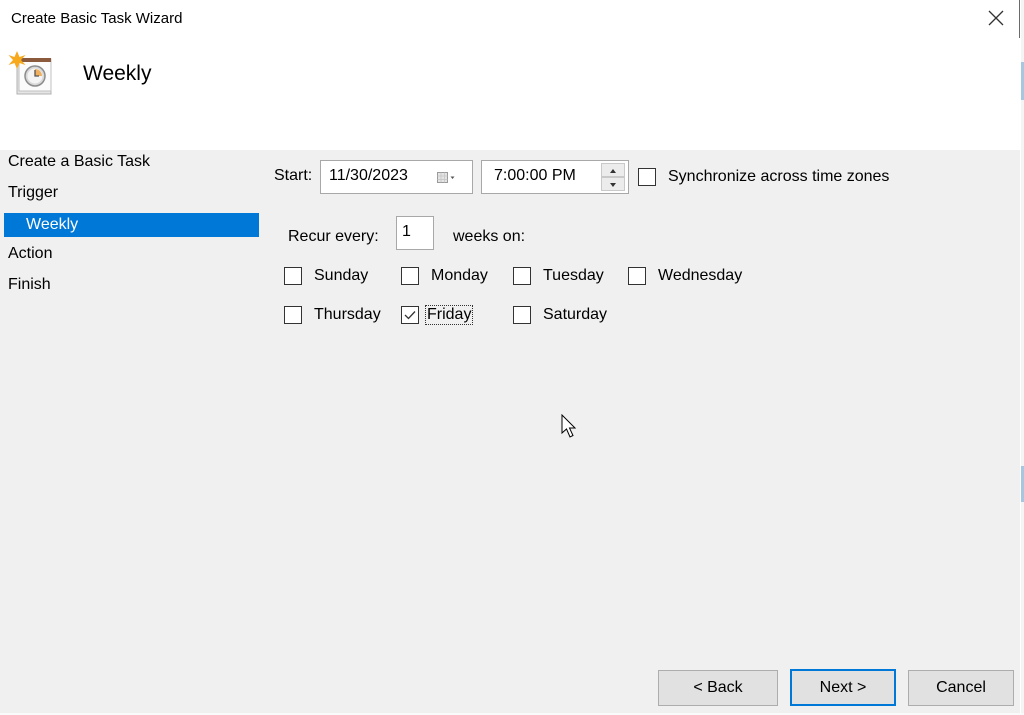  Describe the element at coordinates (131, 225) in the screenshot. I see `nav-step-weekly: Weekly` at that location.